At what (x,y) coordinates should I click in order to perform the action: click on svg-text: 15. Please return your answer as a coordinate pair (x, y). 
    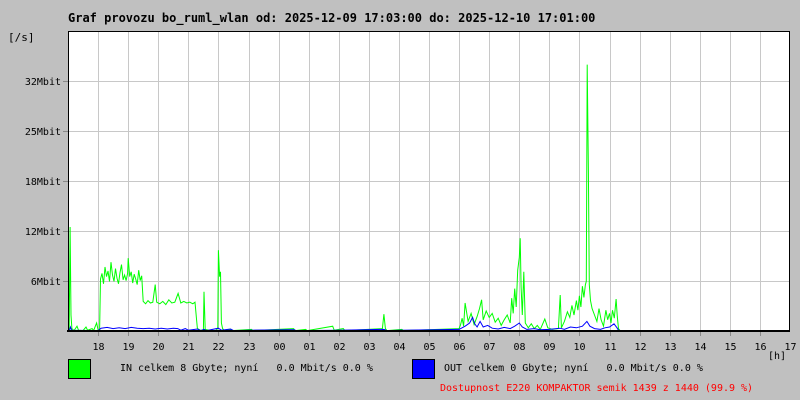
    Looking at the image, I should click on (730, 347).